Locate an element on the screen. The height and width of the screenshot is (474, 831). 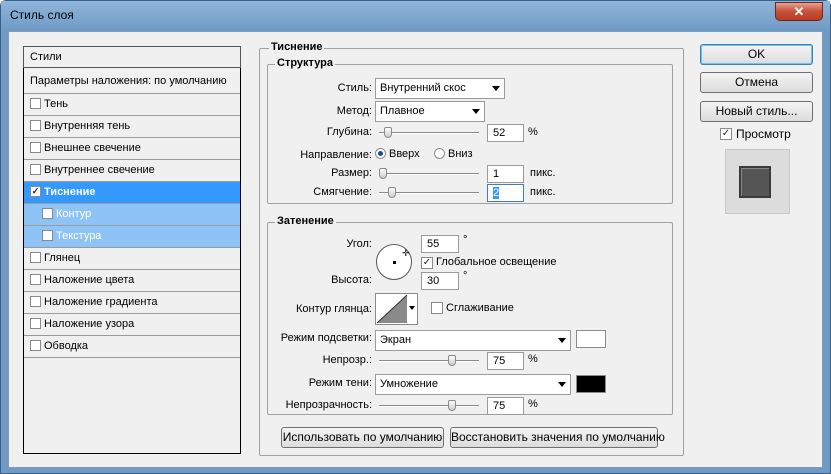
soften-slider-thumb is located at coordinates (392, 192).